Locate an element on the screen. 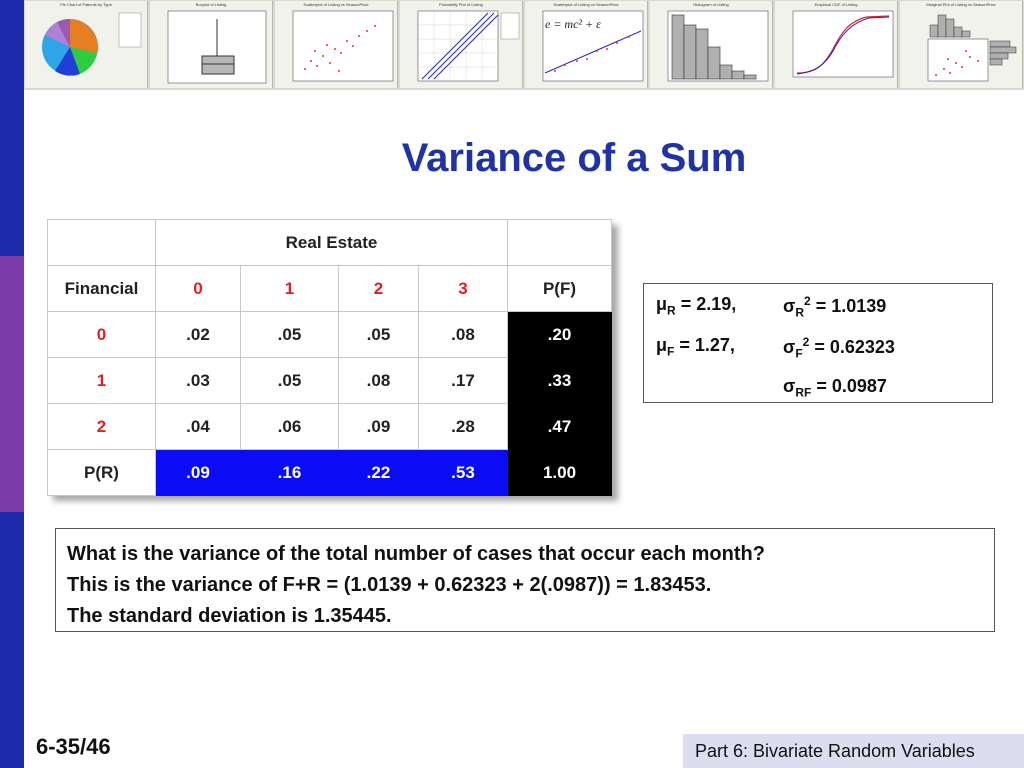 The width and height of the screenshot is (1024, 768). table-cell: .06 is located at coordinates (289, 426).